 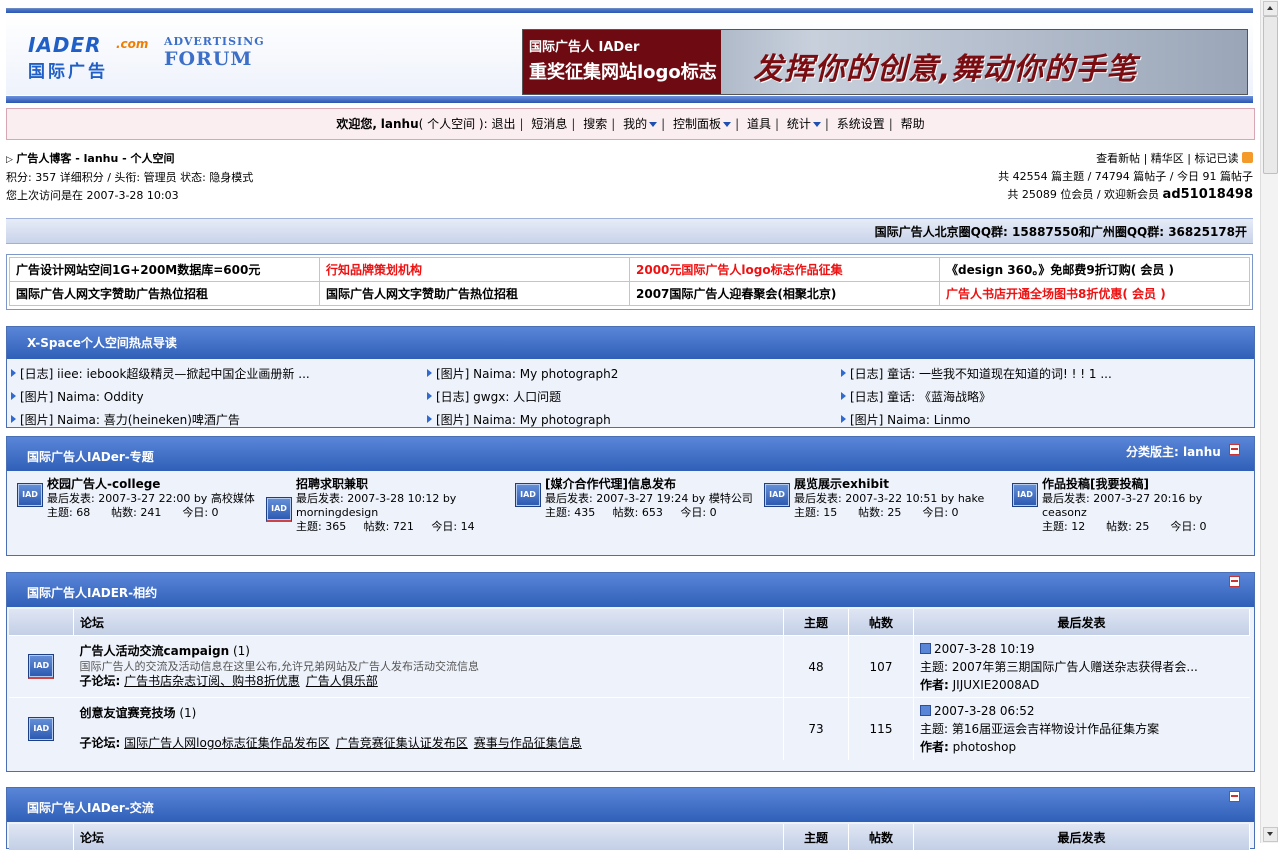 I want to click on ad-link: 广告设计网站空间1G+200M数据库=600元, so click(x=164, y=269).